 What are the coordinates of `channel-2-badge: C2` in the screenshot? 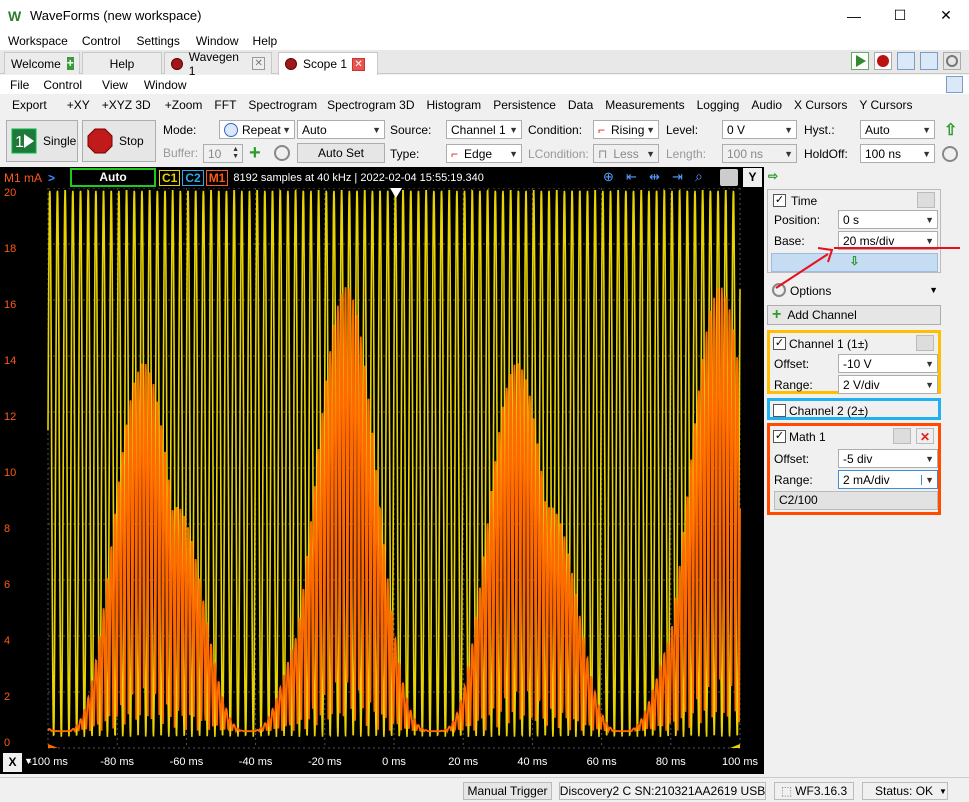 It's located at (193, 177).